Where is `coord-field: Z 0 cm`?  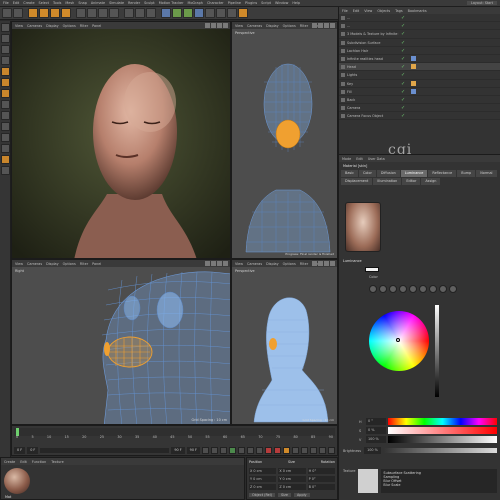 coord-field: Z 0 cm is located at coordinates (292, 487).